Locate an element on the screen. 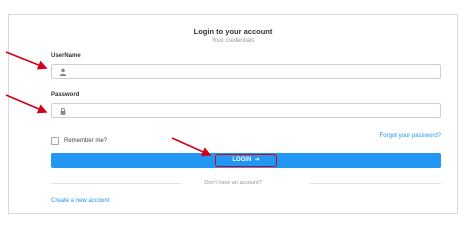 This screenshot has width=465, height=240. user-icon is located at coordinates (63, 72).